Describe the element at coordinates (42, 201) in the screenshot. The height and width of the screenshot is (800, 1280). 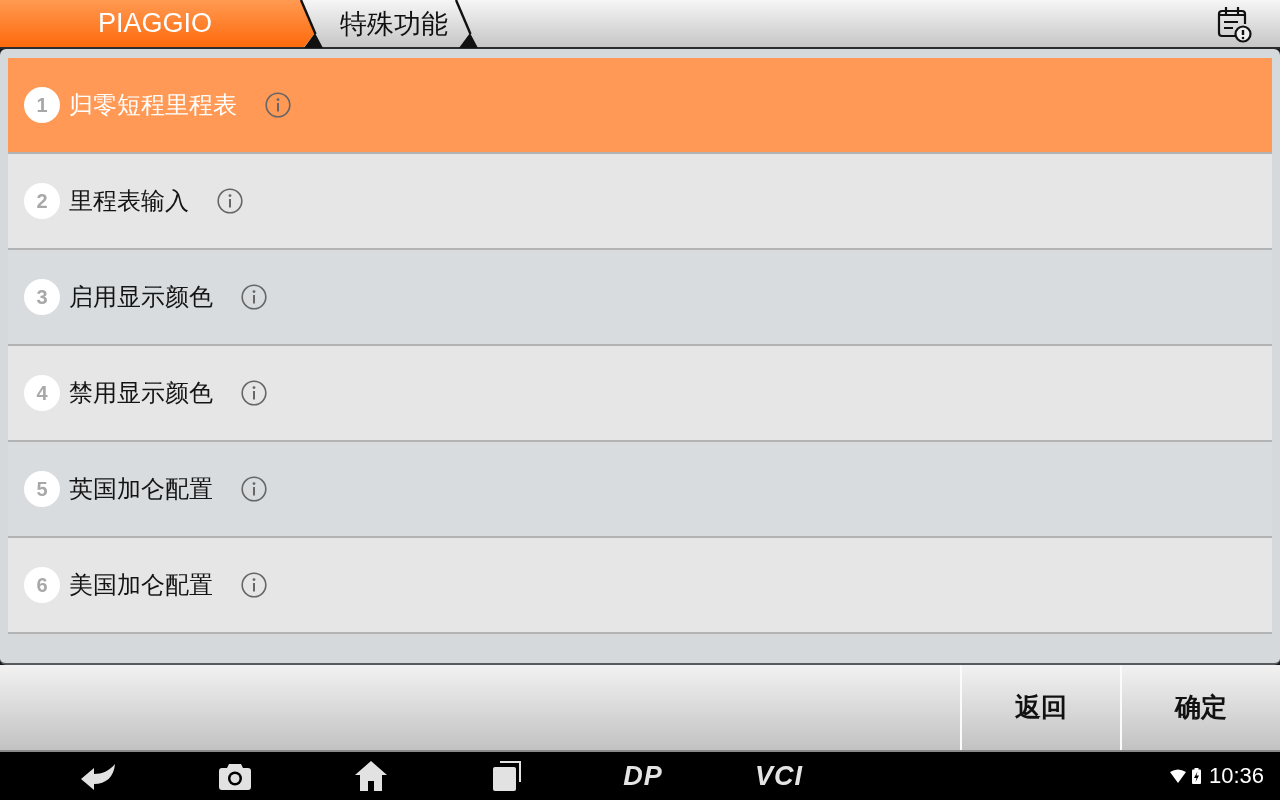
I see `number-badge: 2` at that location.